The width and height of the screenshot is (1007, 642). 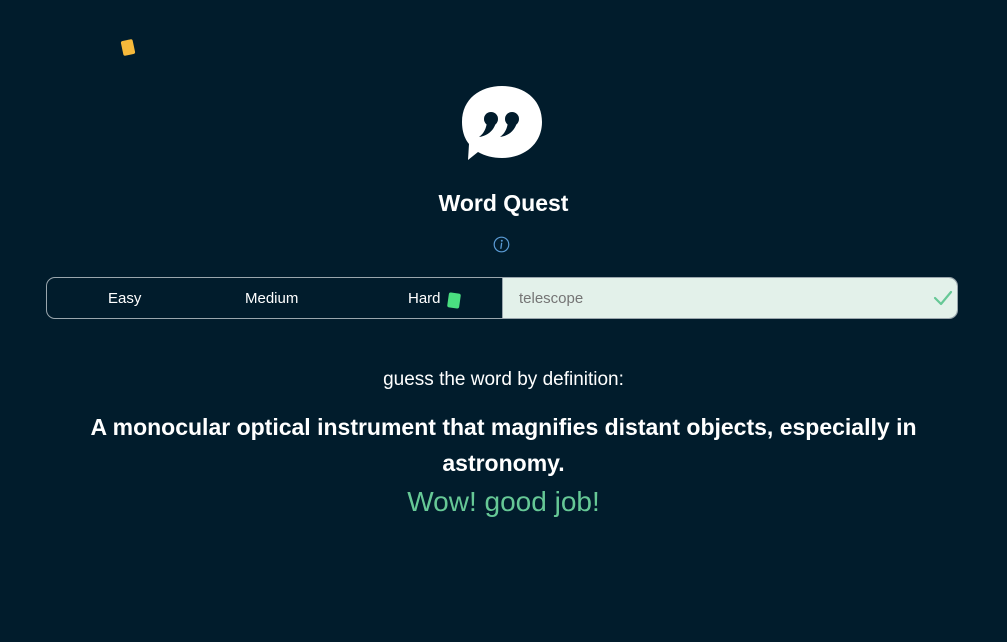 I want to click on feedback-message: Wow! good job!, so click(x=503, y=501).